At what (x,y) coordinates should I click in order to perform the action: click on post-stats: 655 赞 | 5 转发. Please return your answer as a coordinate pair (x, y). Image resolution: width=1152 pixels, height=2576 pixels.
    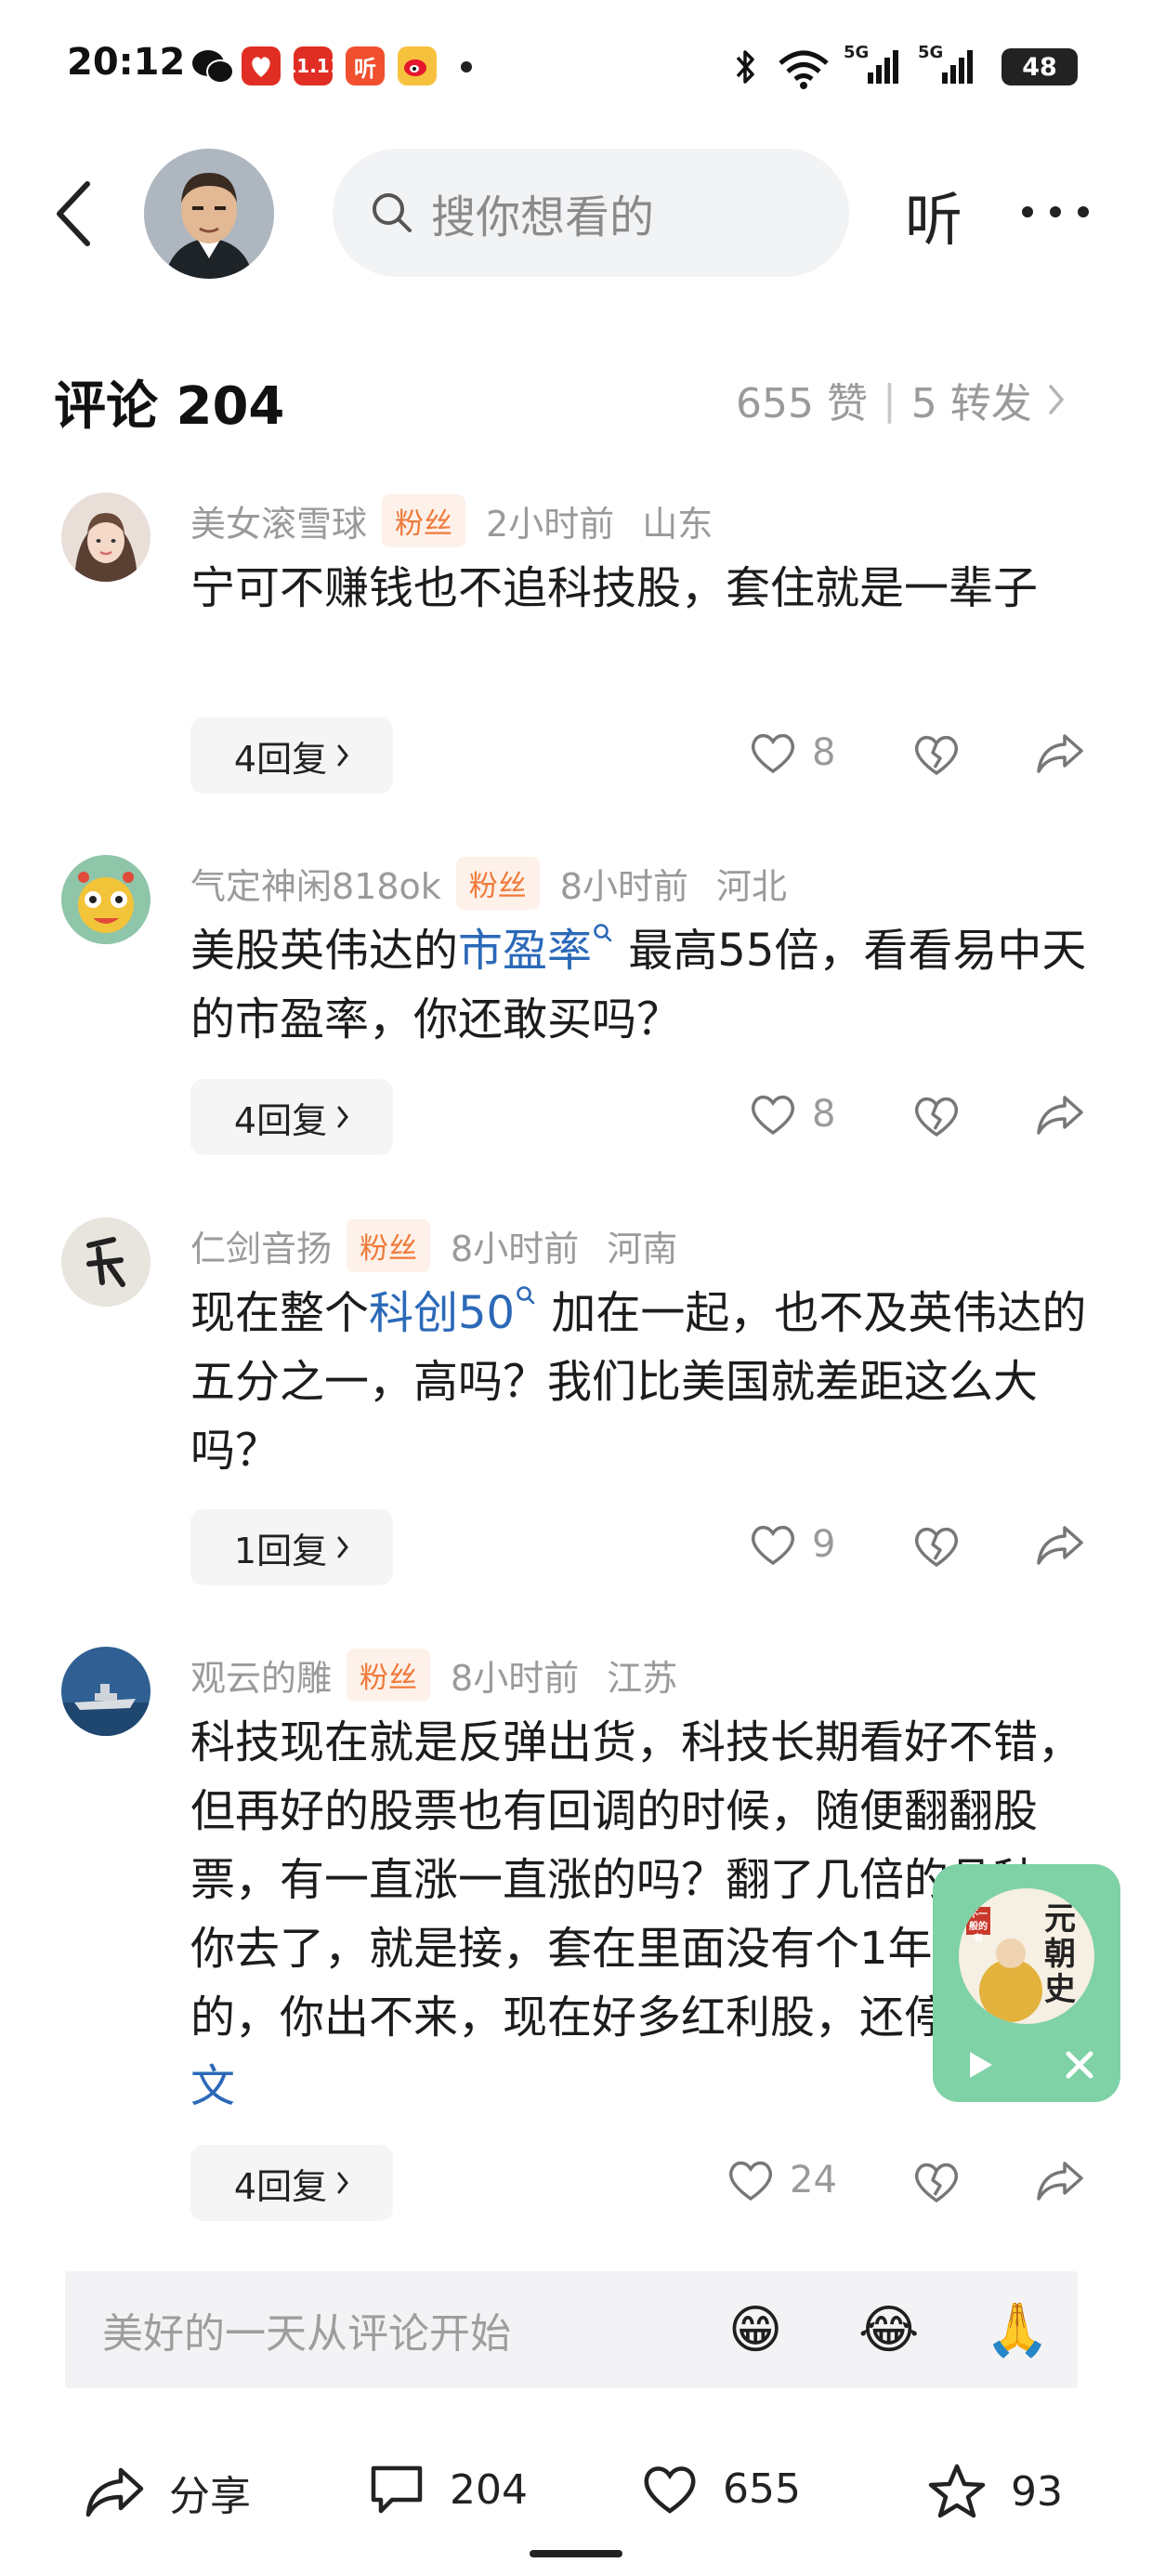
    Looking at the image, I should click on (901, 399).